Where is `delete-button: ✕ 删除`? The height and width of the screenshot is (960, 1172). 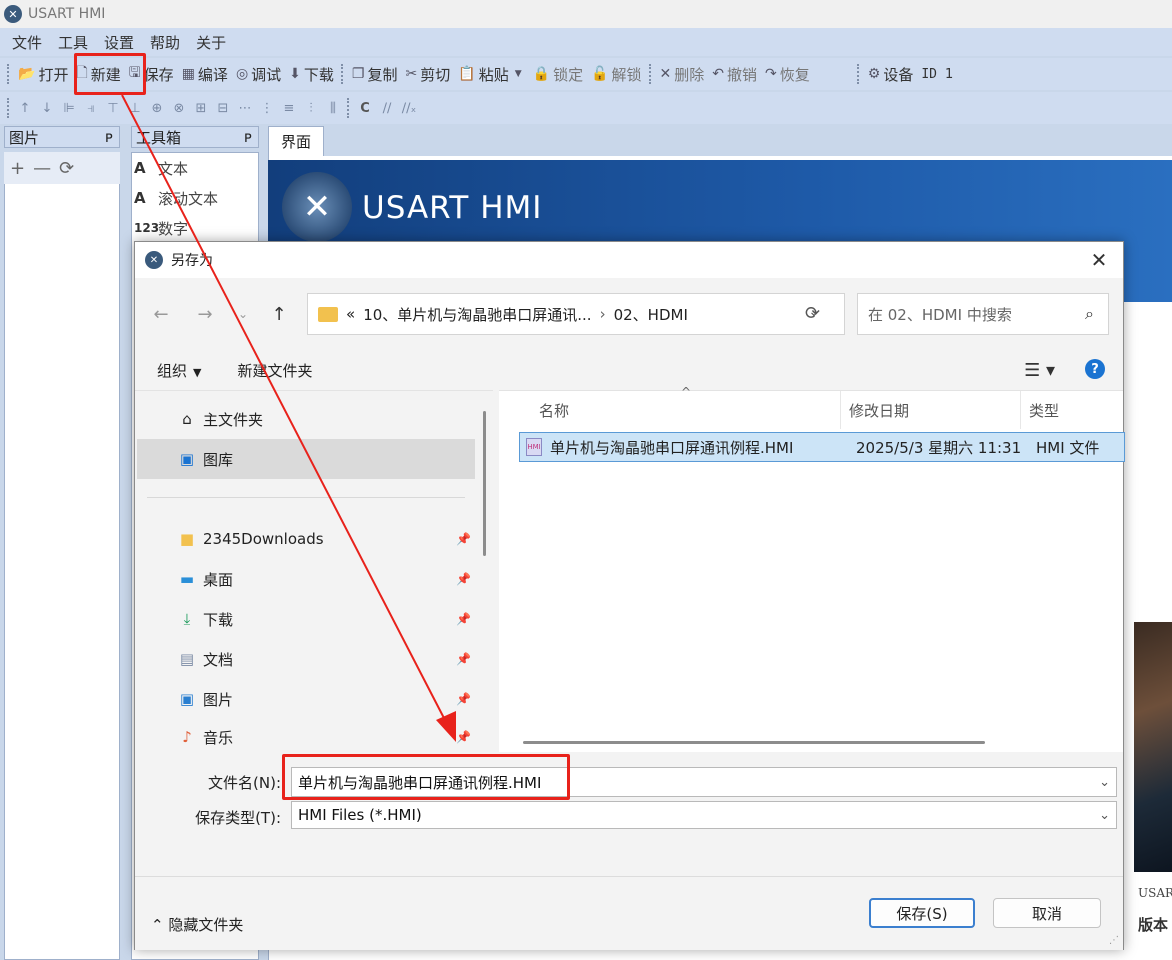
delete-button: ✕ 删除 is located at coordinates (682, 74).